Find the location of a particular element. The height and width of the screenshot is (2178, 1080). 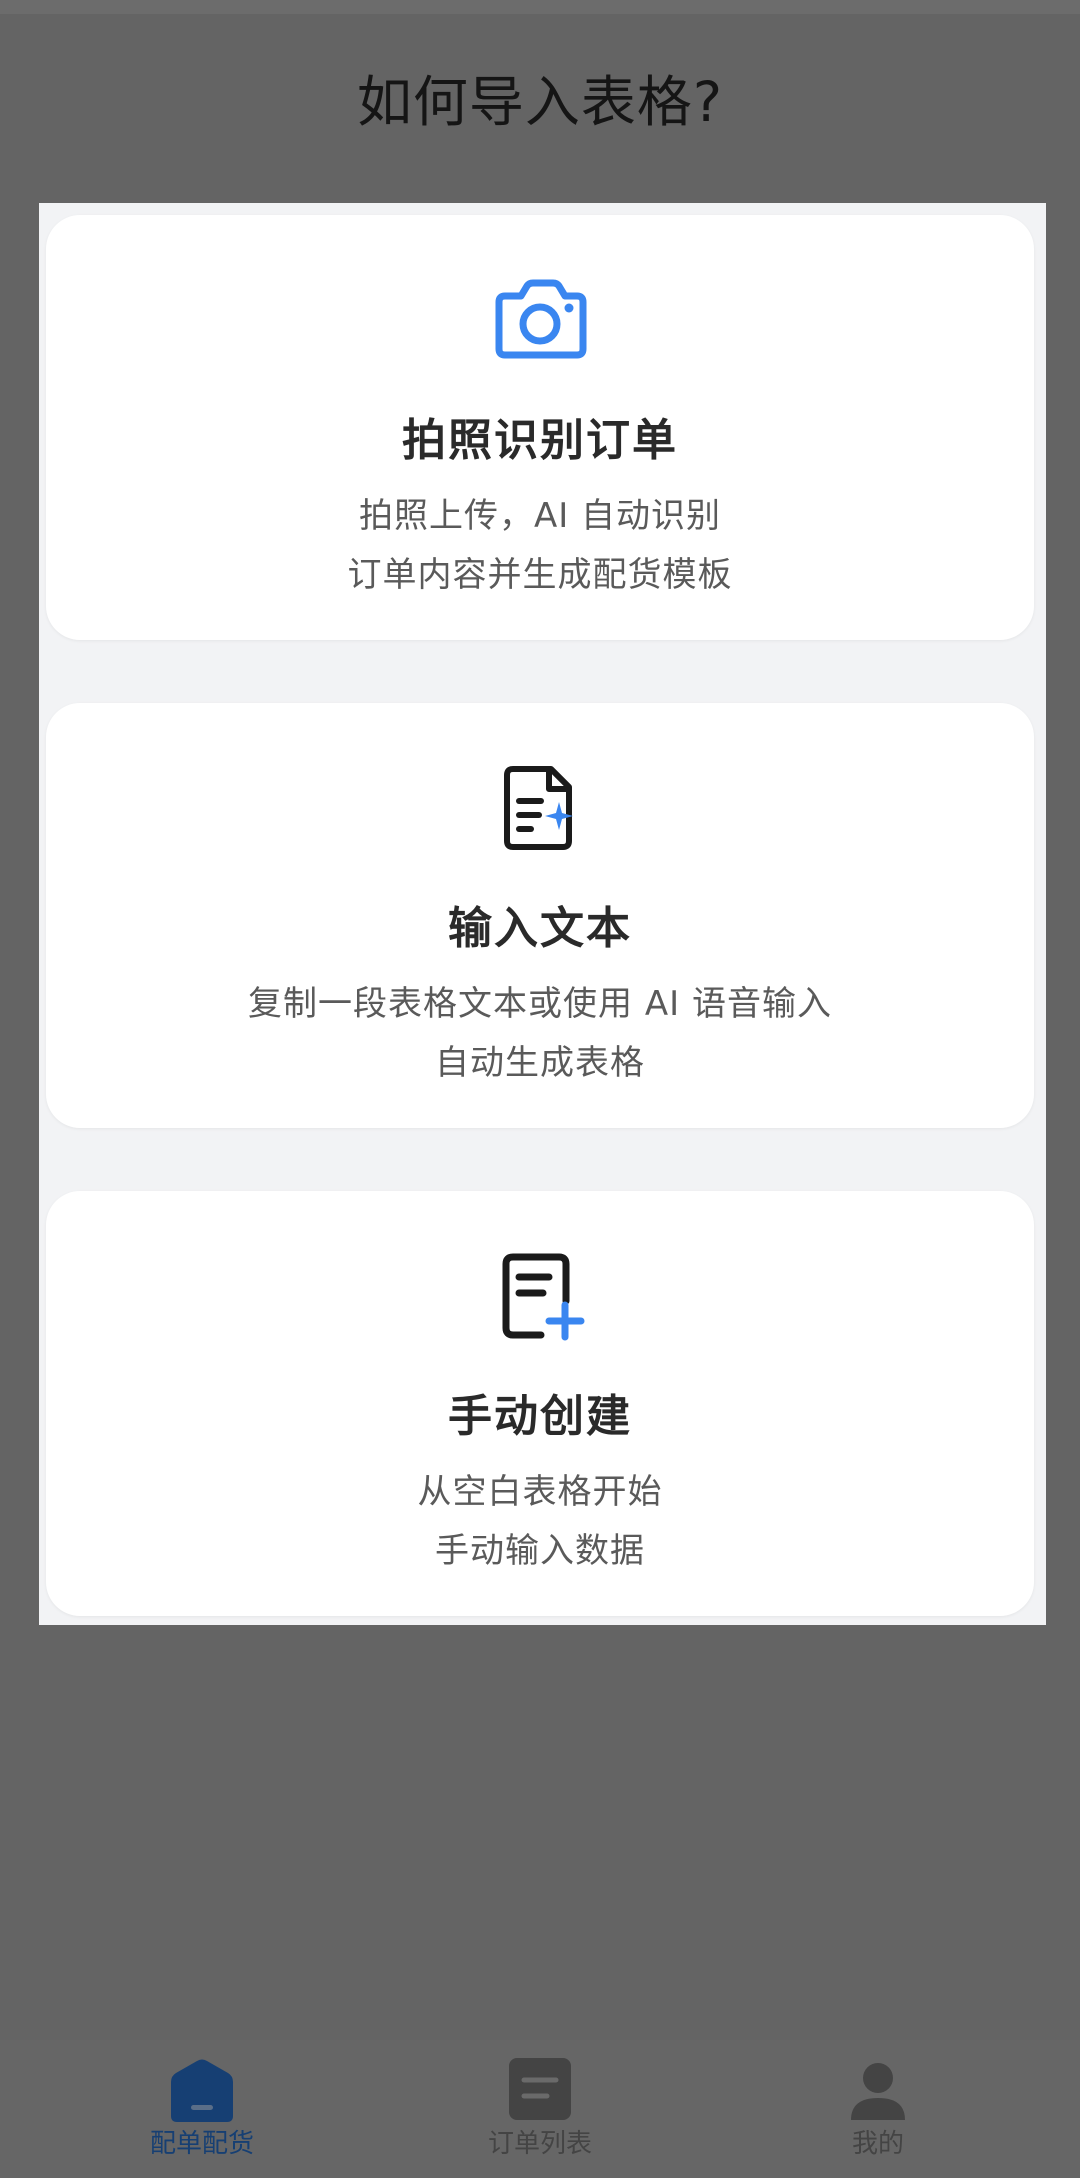

card-description-line: 手动输入数据 is located at coordinates (540, 1551).